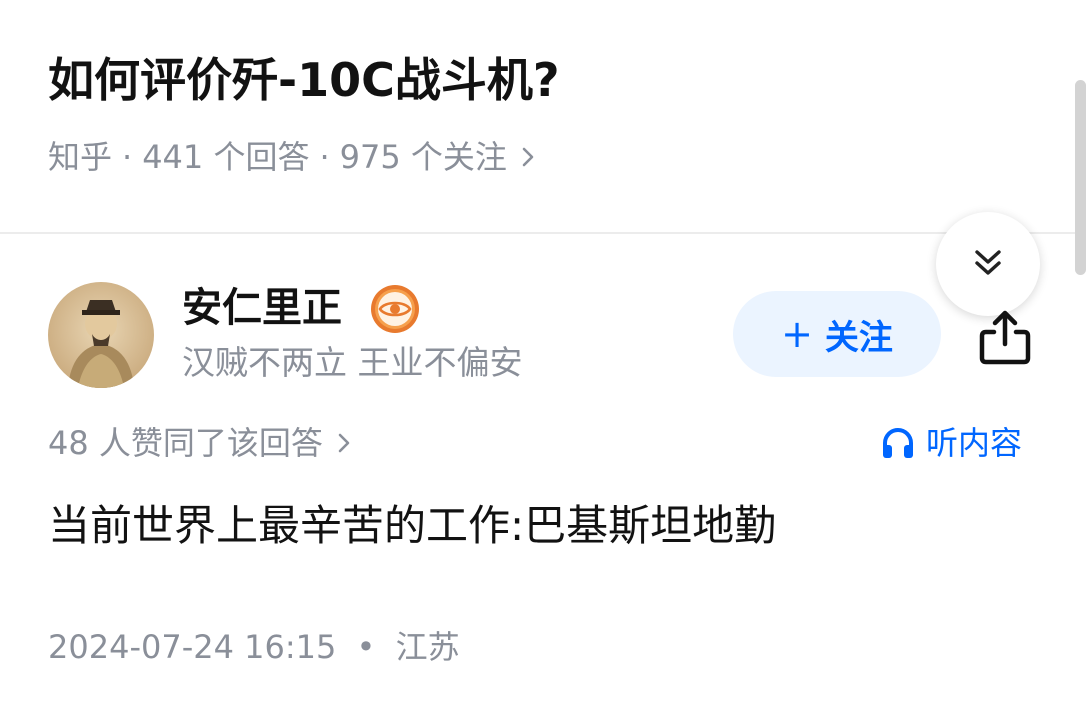  What do you see at coordinates (543, 233) in the screenshot?
I see `section-divider` at bounding box center [543, 233].